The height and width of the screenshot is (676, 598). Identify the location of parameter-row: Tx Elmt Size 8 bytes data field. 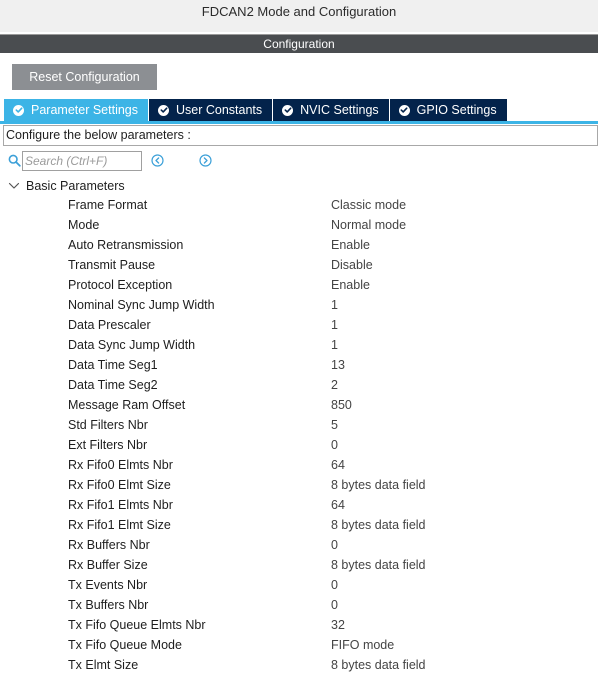
(299, 665).